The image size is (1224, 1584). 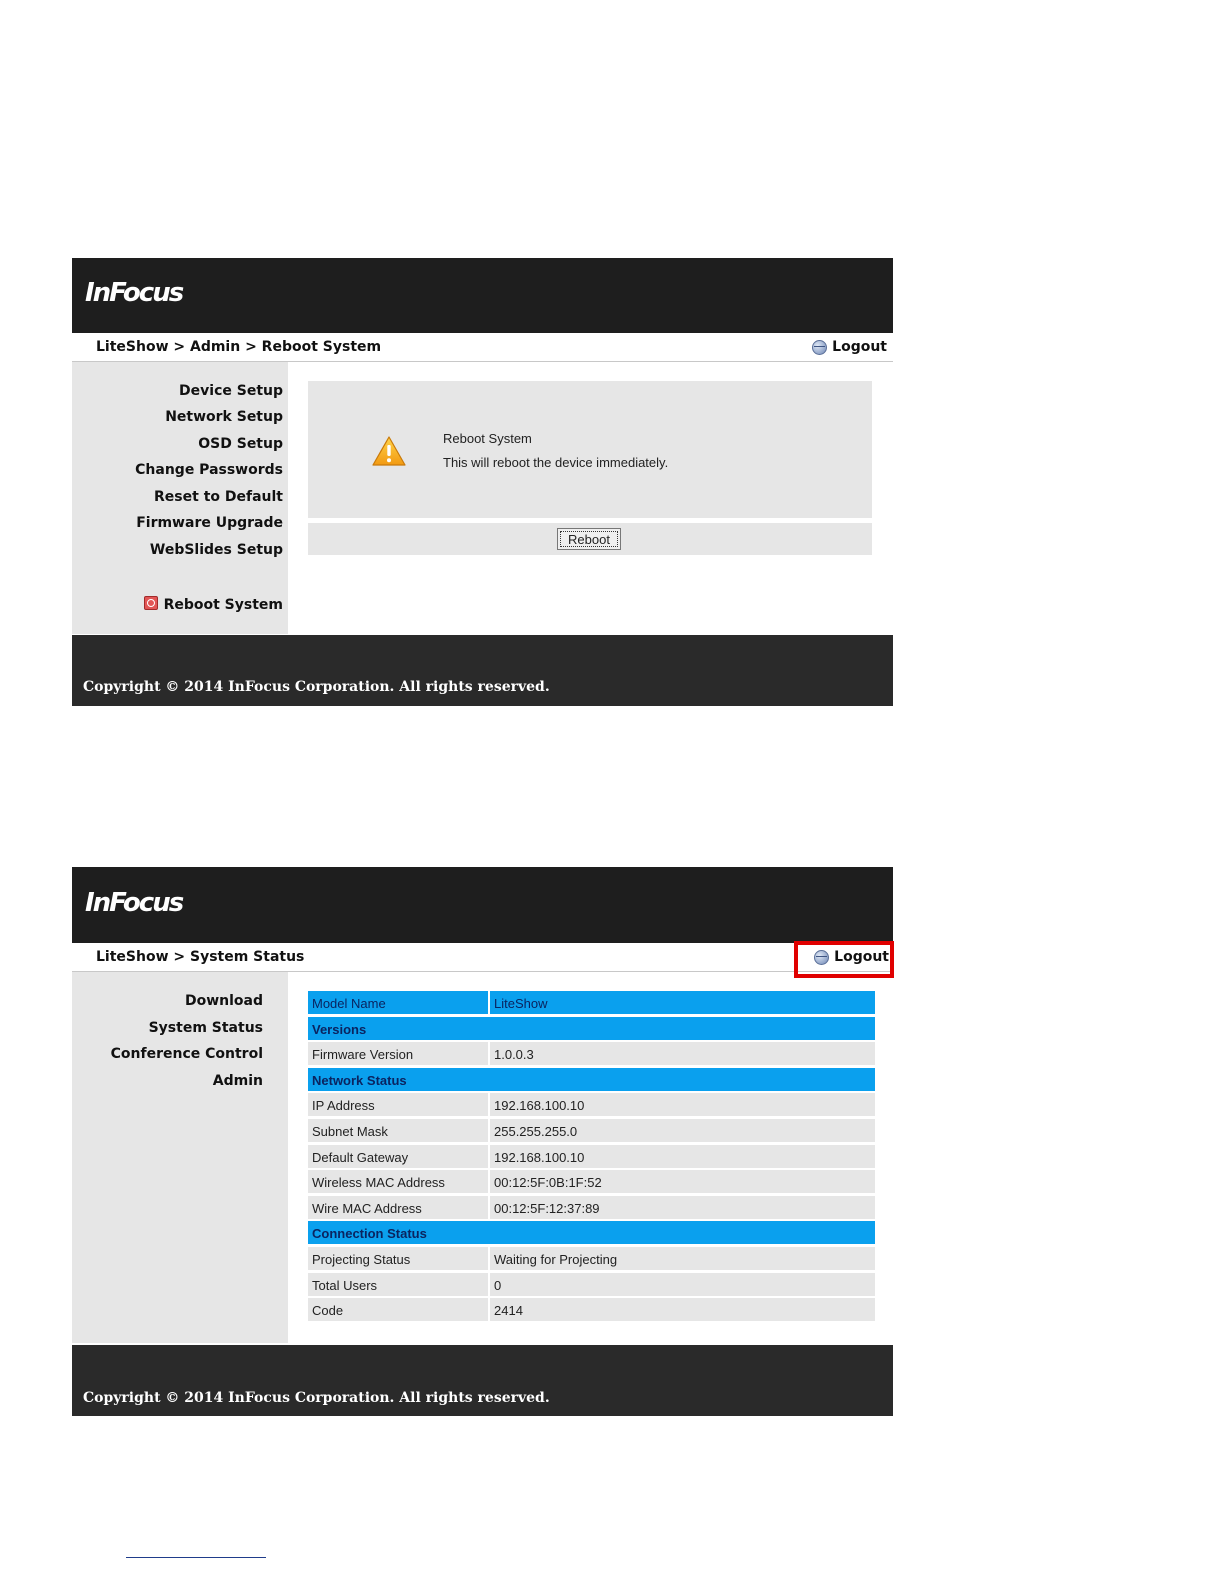 What do you see at coordinates (398, 1105) in the screenshot?
I see `row-label: IP Address` at bounding box center [398, 1105].